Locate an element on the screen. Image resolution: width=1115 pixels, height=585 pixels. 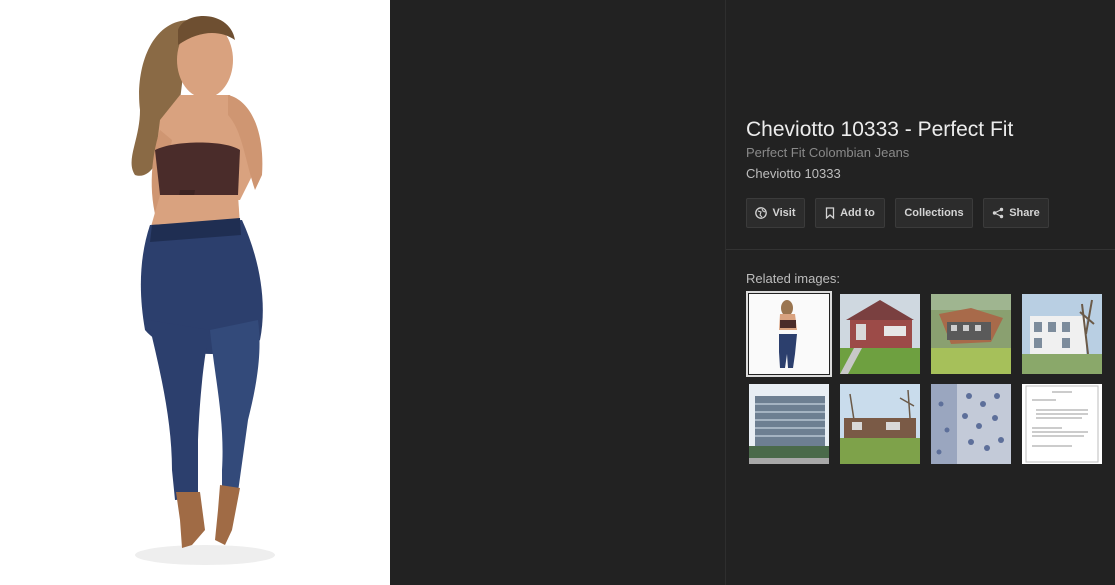
related-thumb-brick-ranch-house is located at coordinates (880, 424).